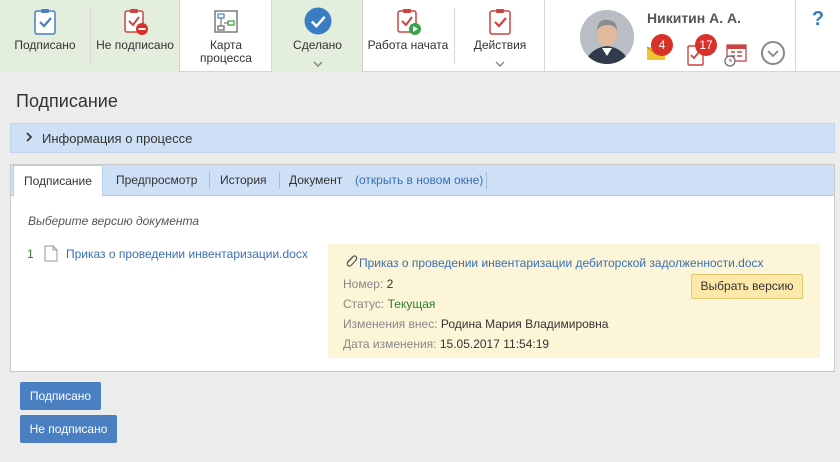  Describe the element at coordinates (67, 101) in the screenshot. I see `page-title: Подписание` at that location.